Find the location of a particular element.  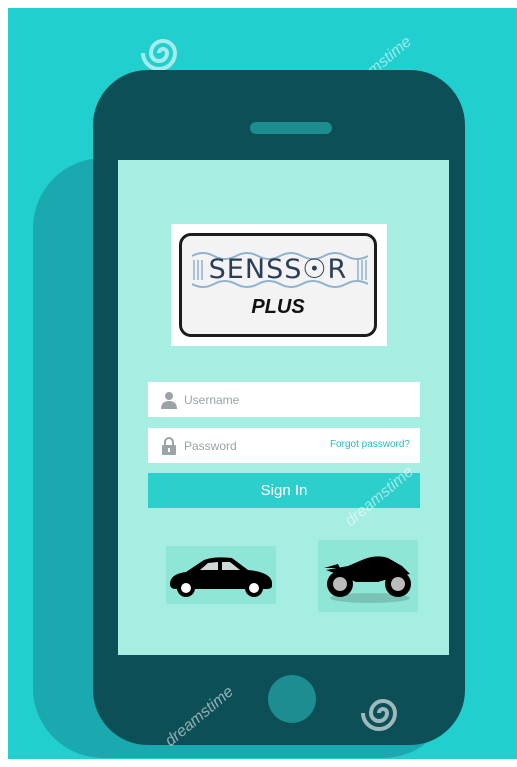

username-input is located at coordinates (264, 399).